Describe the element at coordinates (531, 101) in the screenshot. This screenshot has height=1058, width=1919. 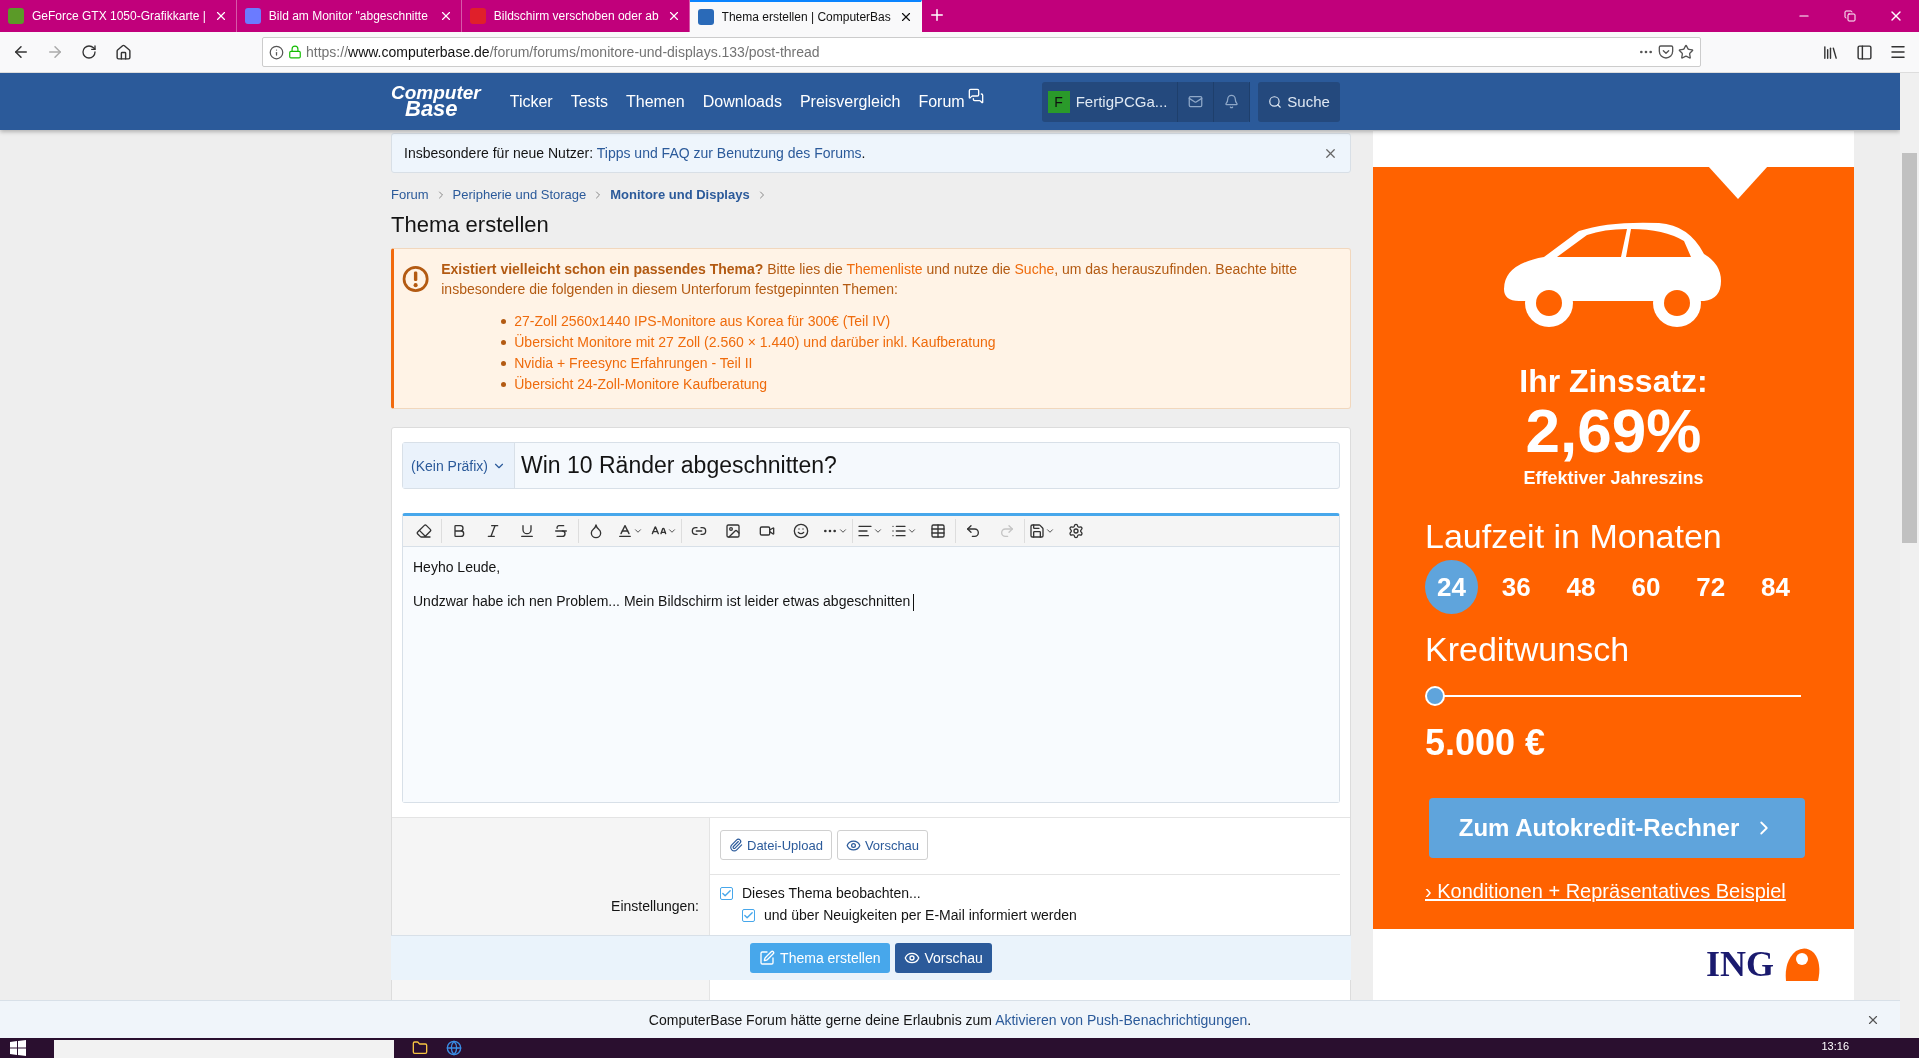
I see `nav-link: Ticker` at that location.